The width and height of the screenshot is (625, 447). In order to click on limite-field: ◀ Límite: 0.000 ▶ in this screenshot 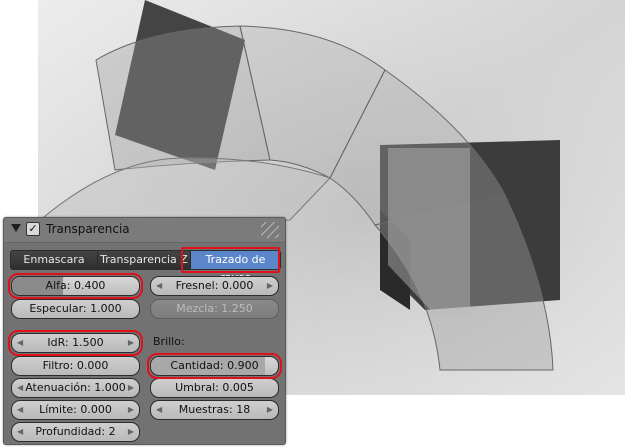, I will do `click(75, 410)`.